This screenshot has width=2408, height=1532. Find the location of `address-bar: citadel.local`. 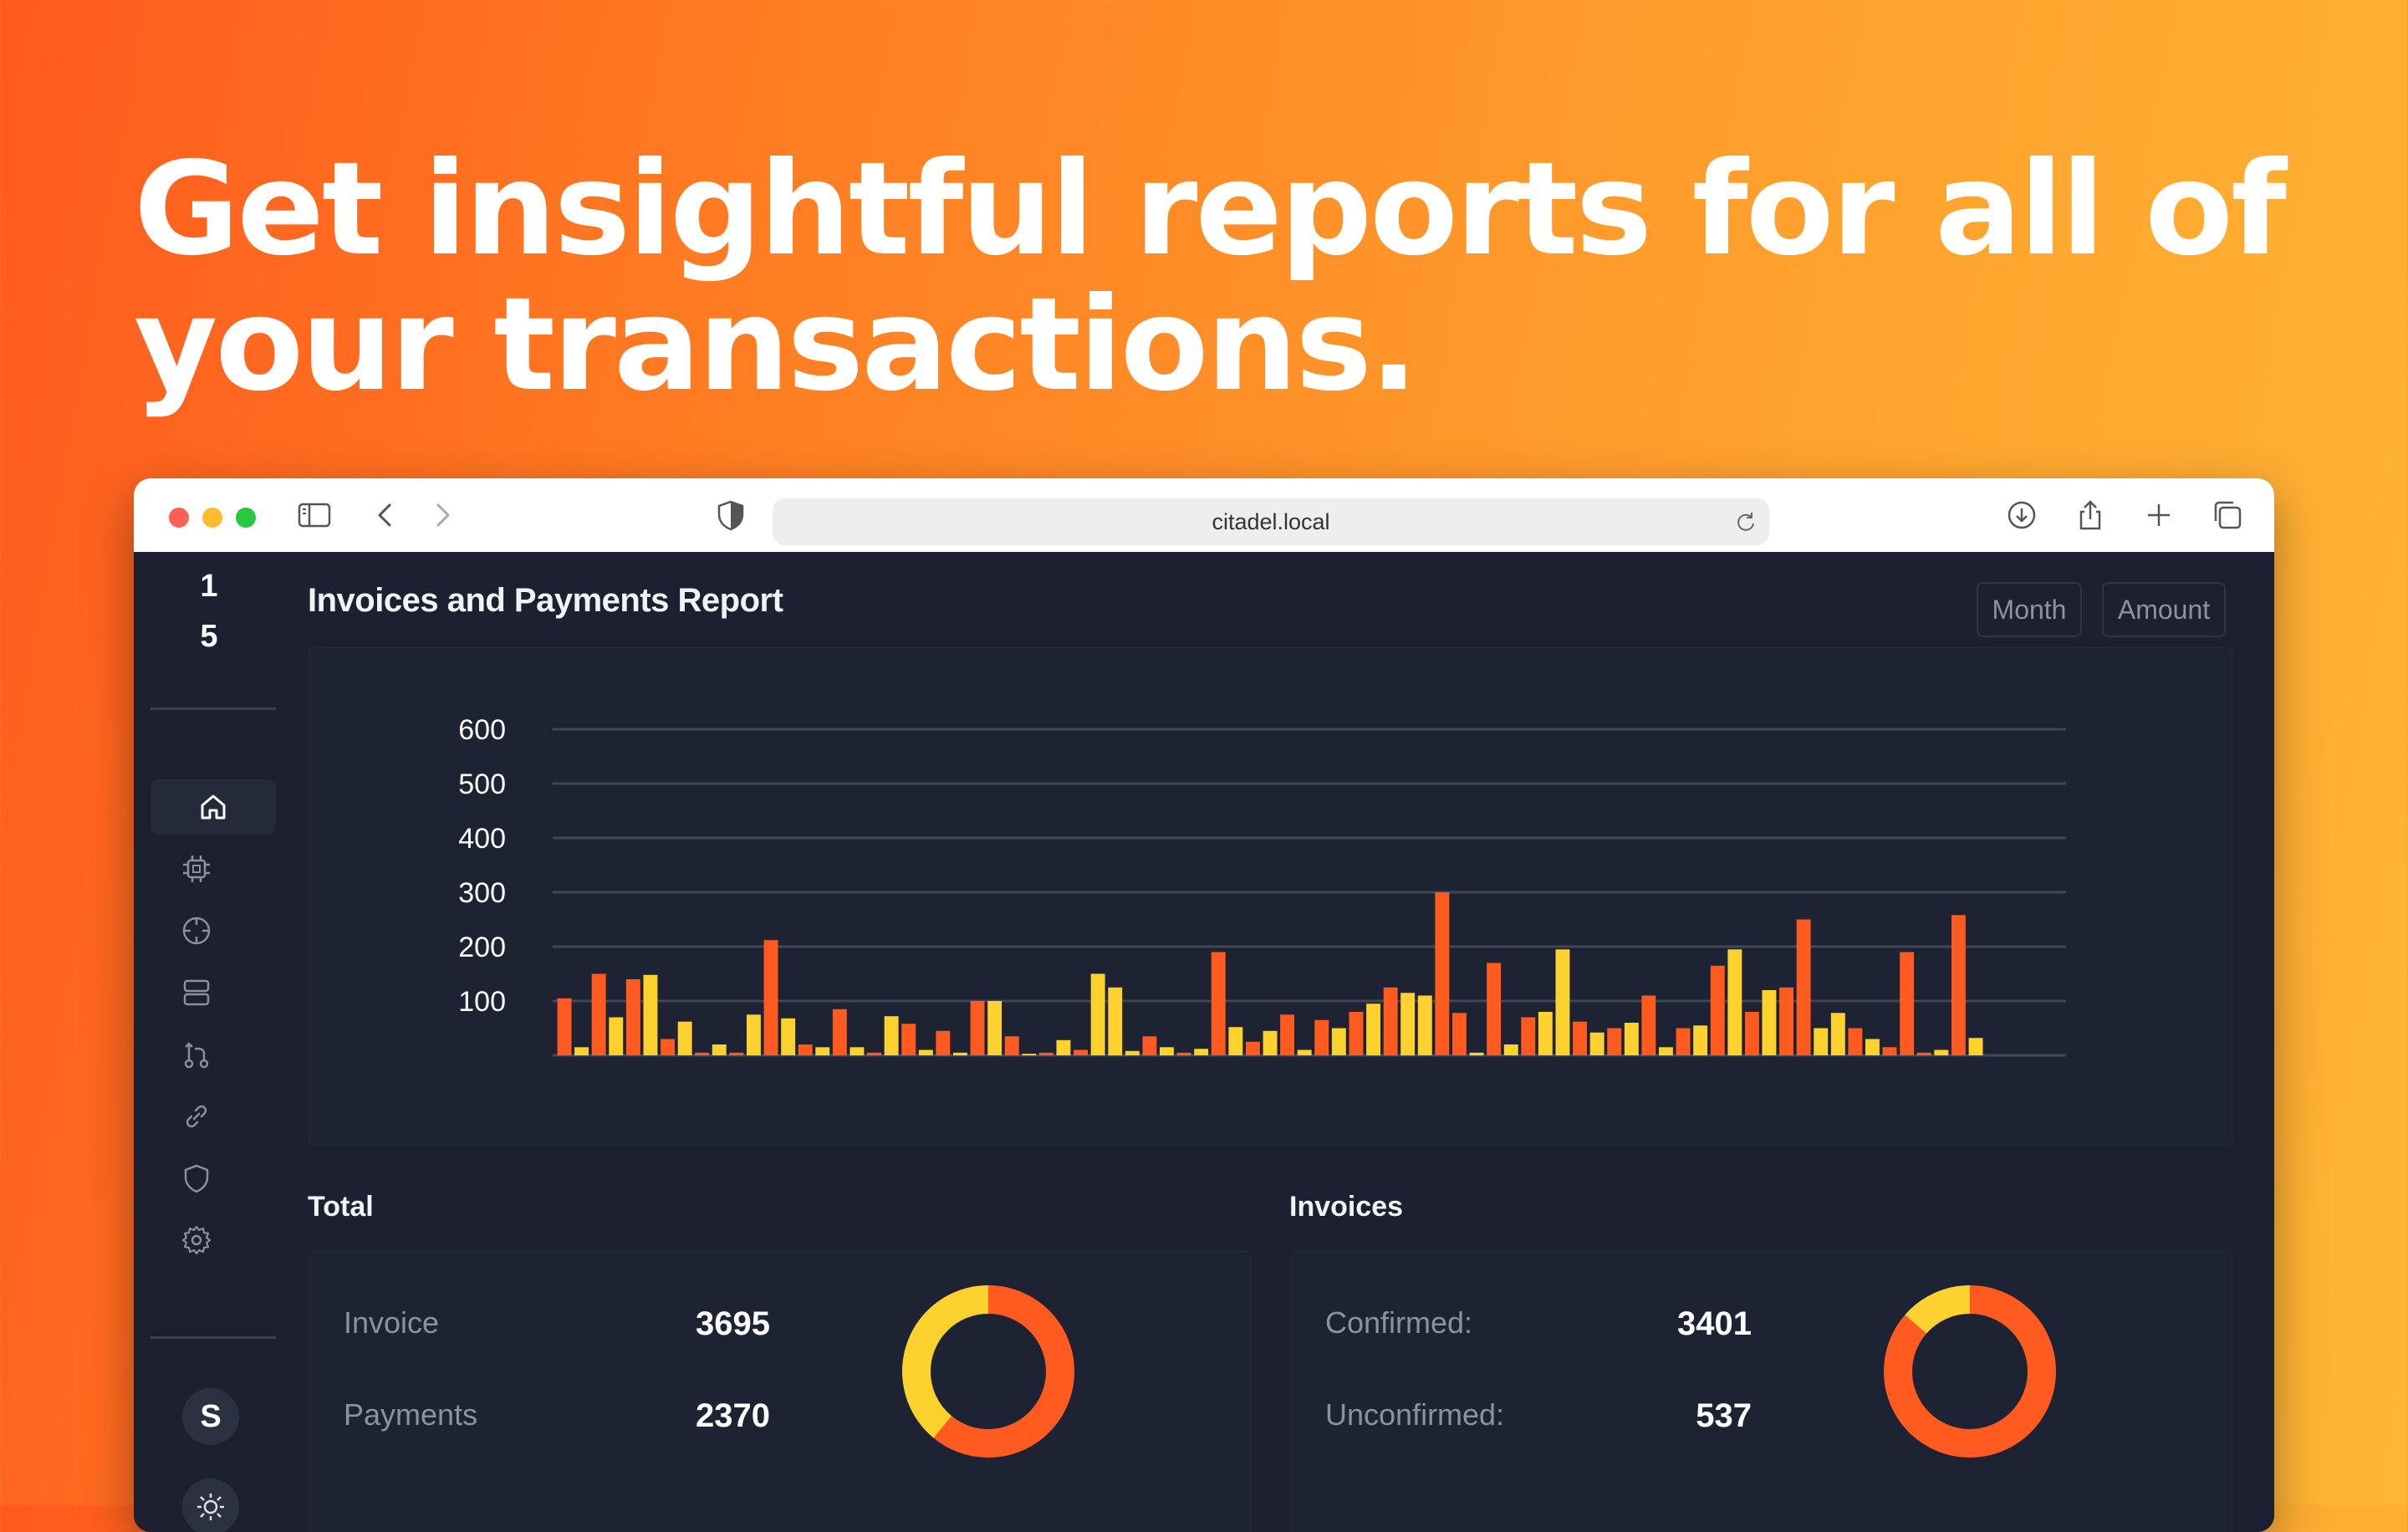

address-bar: citadel.local is located at coordinates (1271, 521).